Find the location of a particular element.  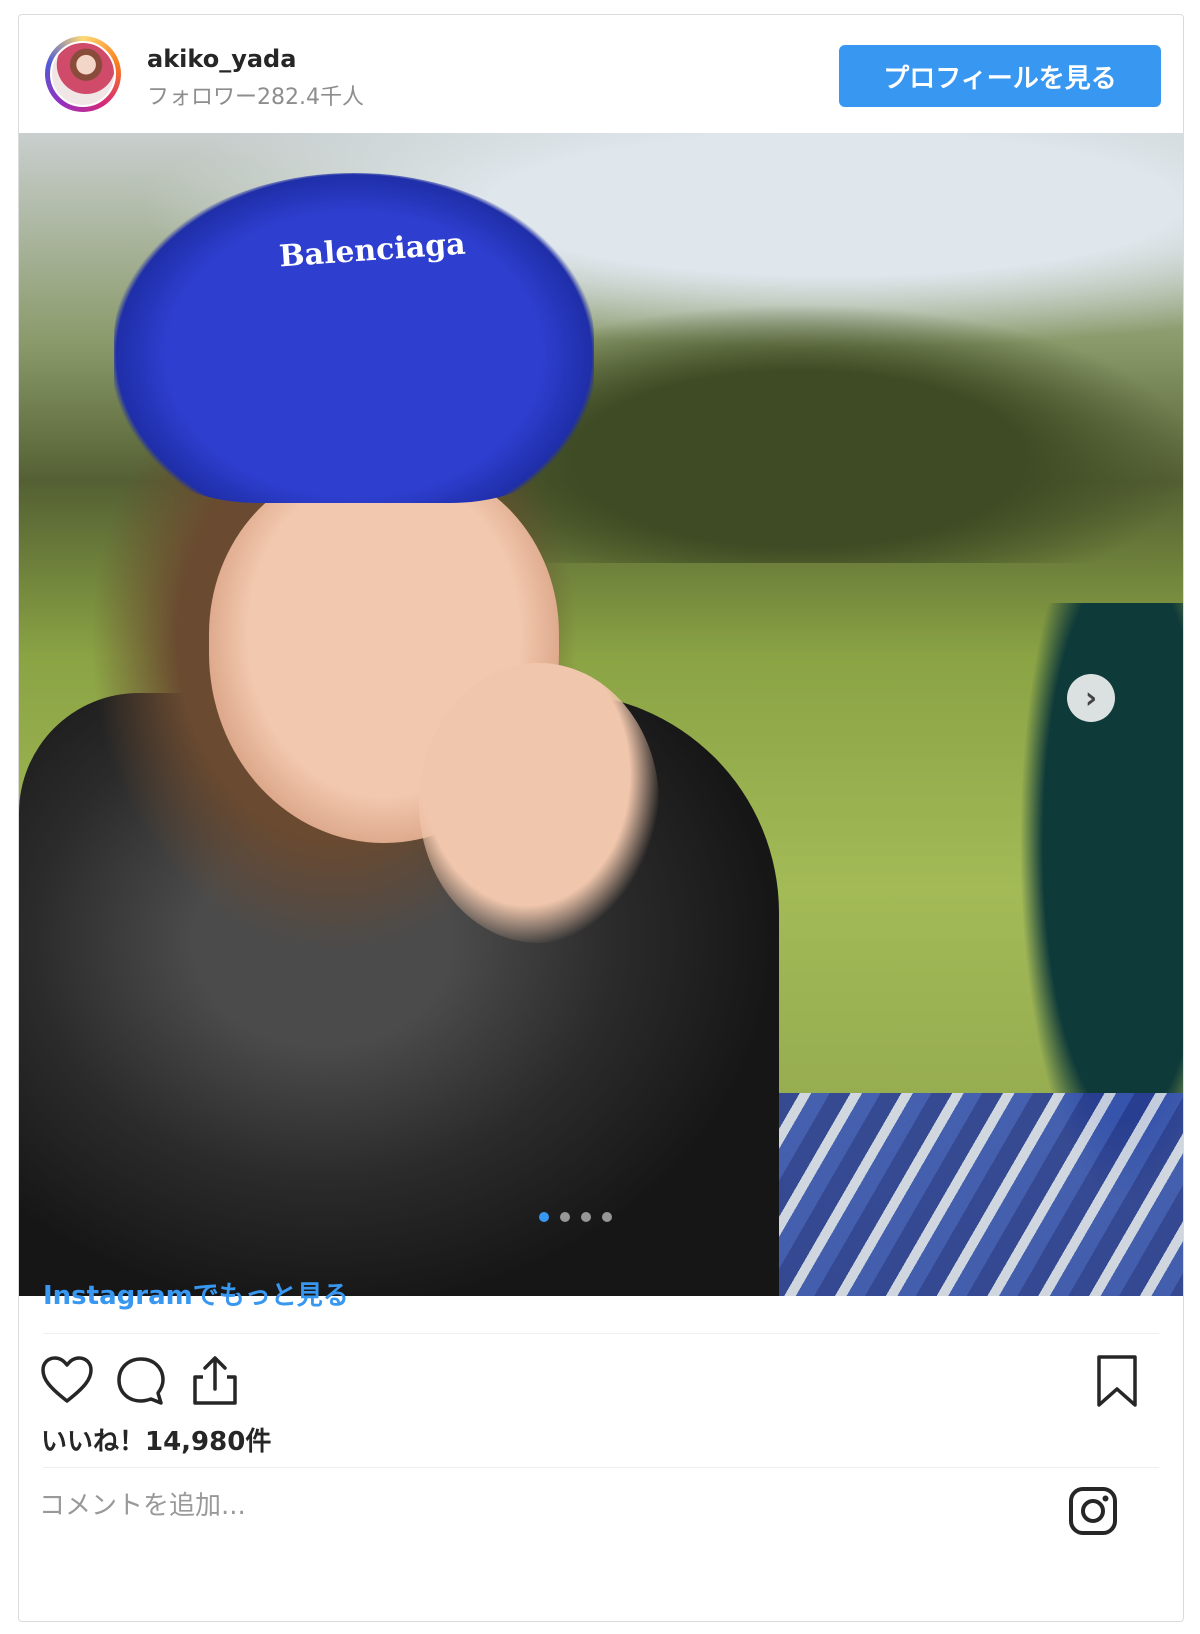

view-profile-button: プロフィールを見る is located at coordinates (1000, 76).